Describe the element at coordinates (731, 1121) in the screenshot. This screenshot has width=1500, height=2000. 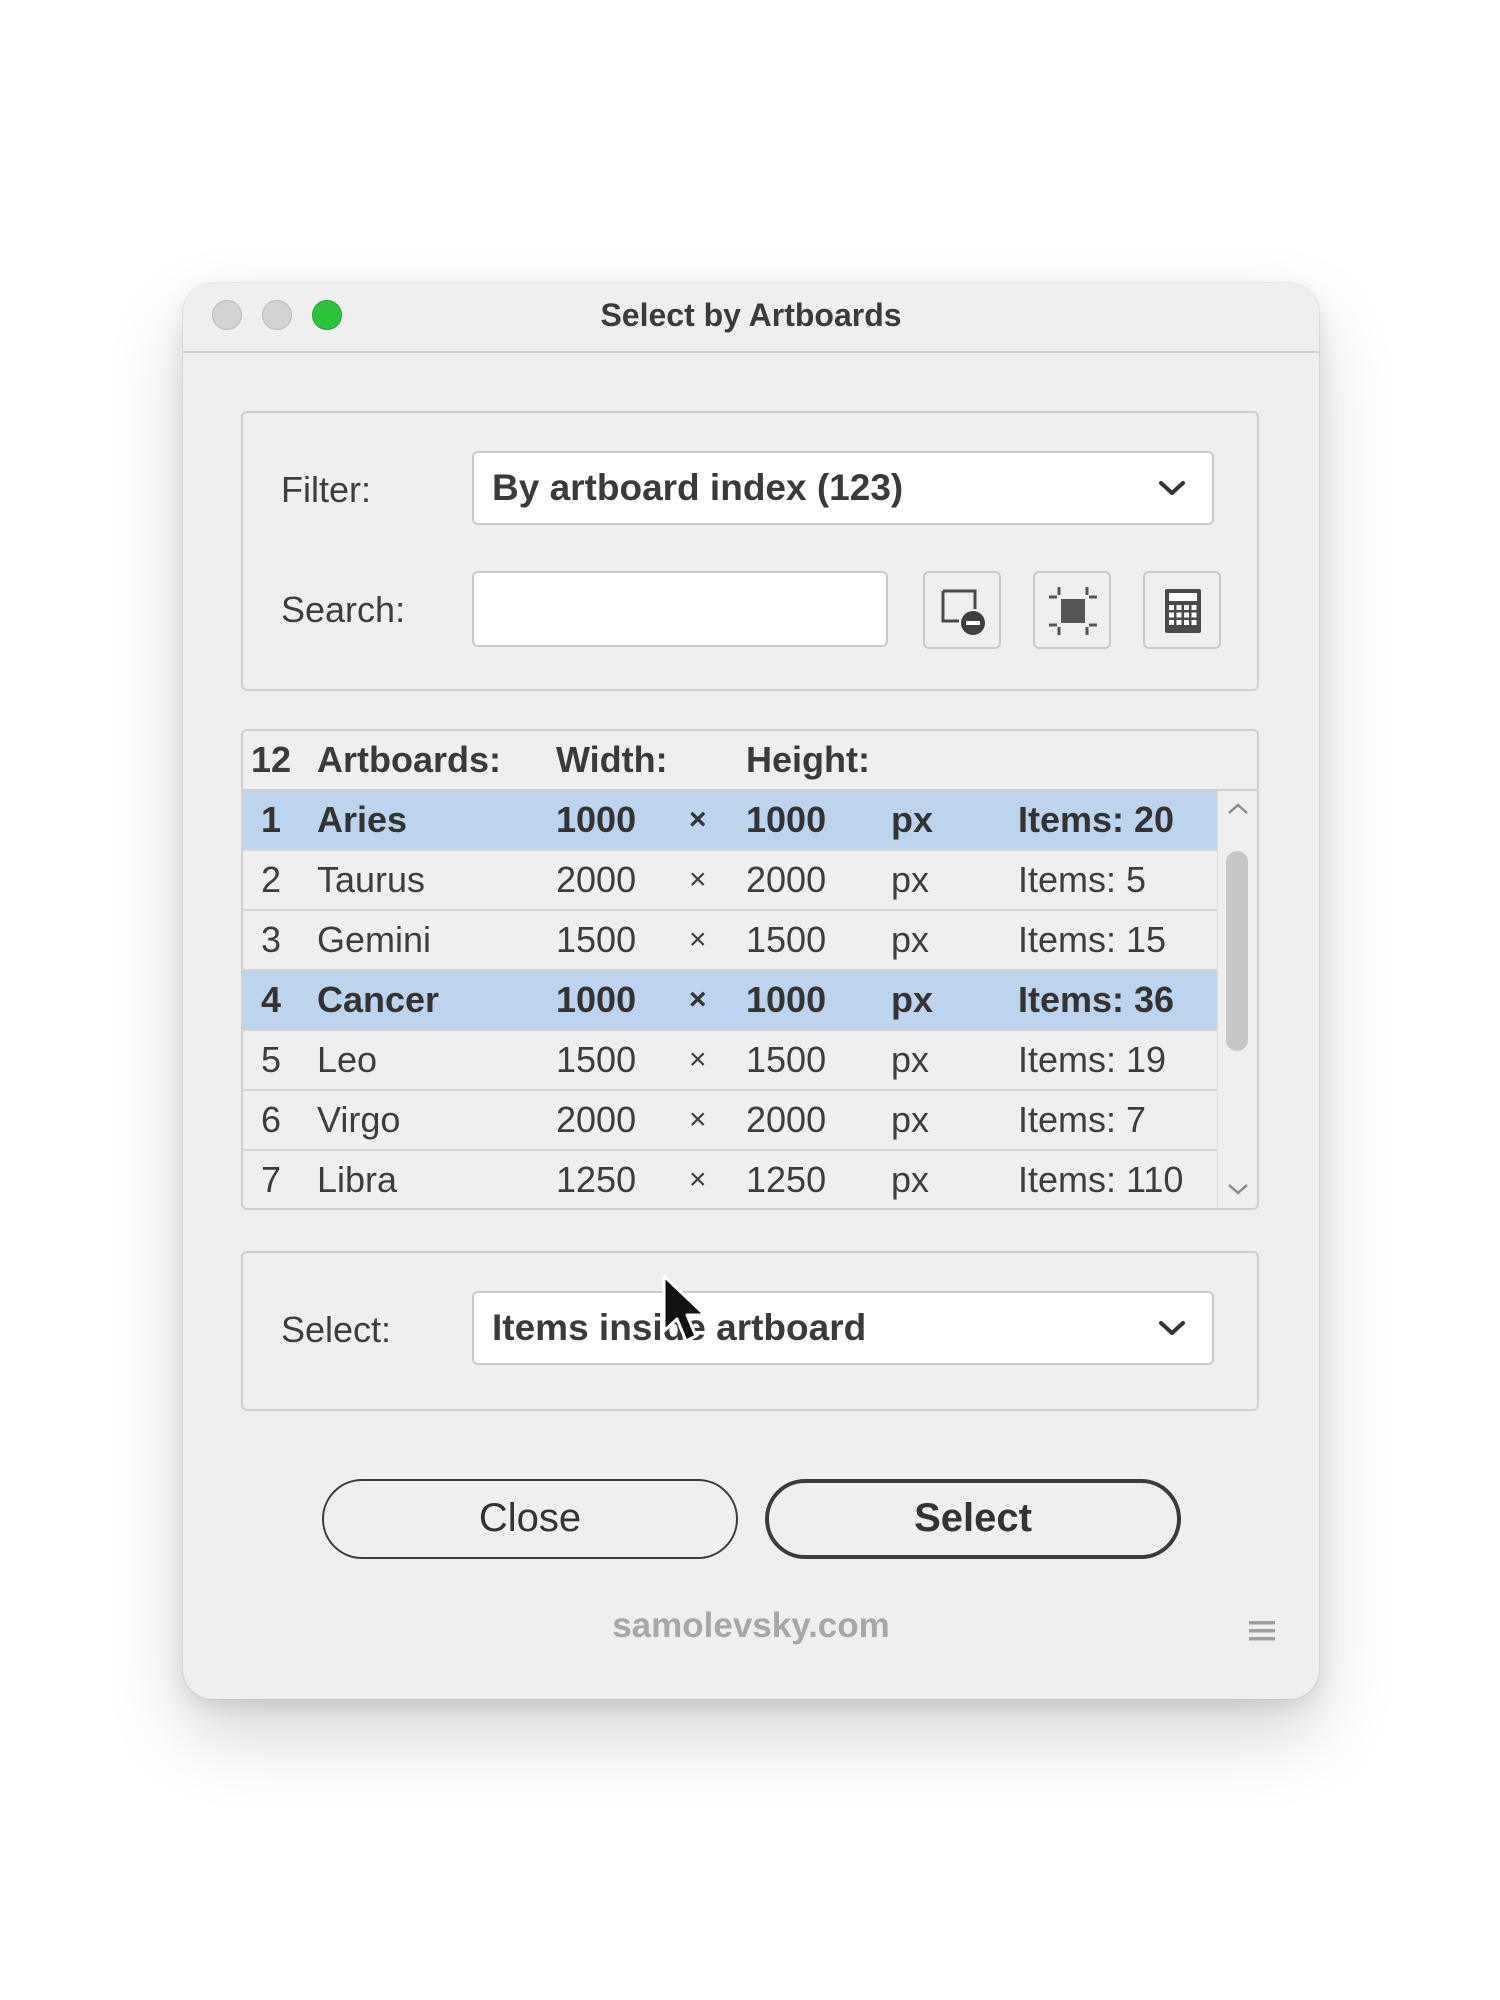
I see `table-row: 6 Virgo 2000 × 2000 px Items: 7` at that location.